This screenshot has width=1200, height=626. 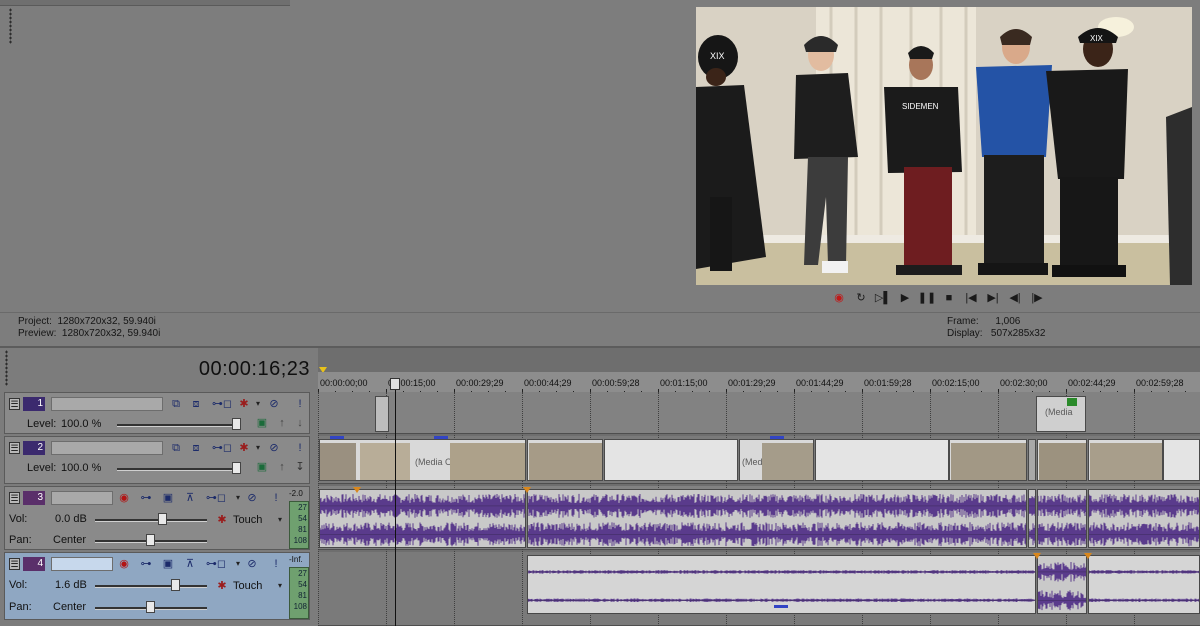 I want to click on display-value: 507x285x32, so click(x=1018, y=333).